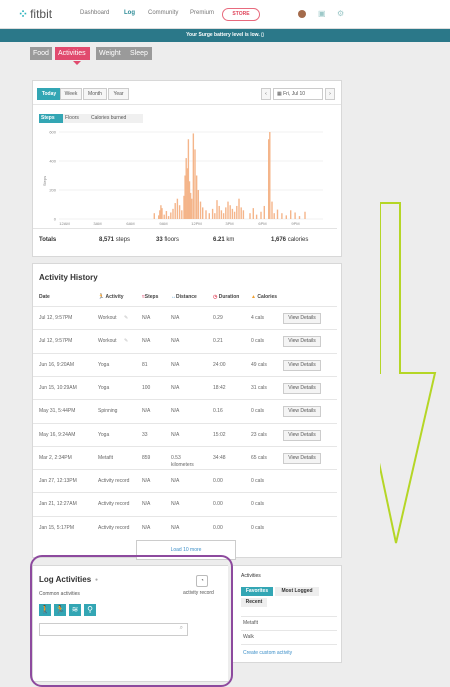  I want to click on row-duration: 15:02, so click(219, 434).